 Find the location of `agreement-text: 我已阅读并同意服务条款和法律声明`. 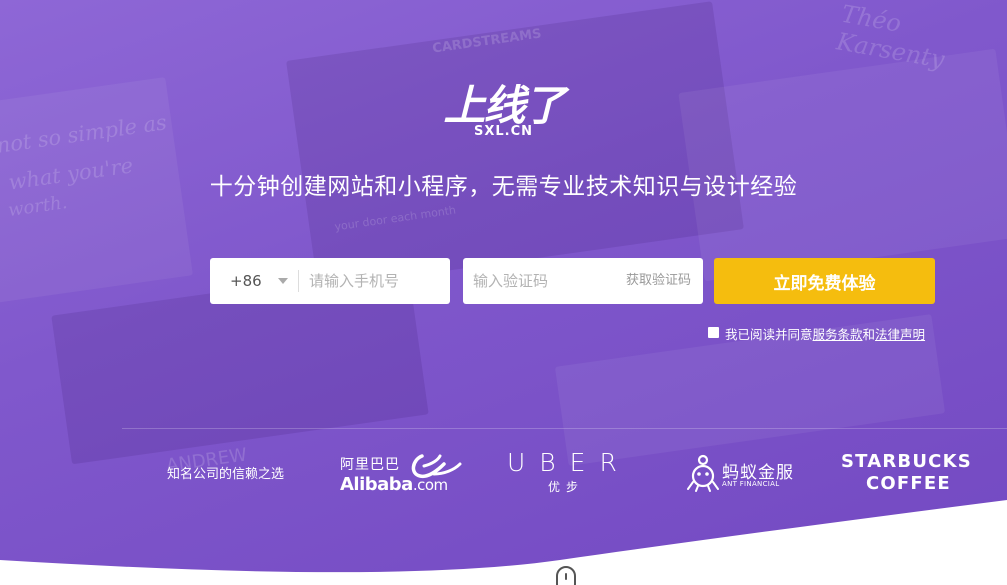

agreement-text: 我已阅读并同意服务条款和法律声明 is located at coordinates (825, 333).